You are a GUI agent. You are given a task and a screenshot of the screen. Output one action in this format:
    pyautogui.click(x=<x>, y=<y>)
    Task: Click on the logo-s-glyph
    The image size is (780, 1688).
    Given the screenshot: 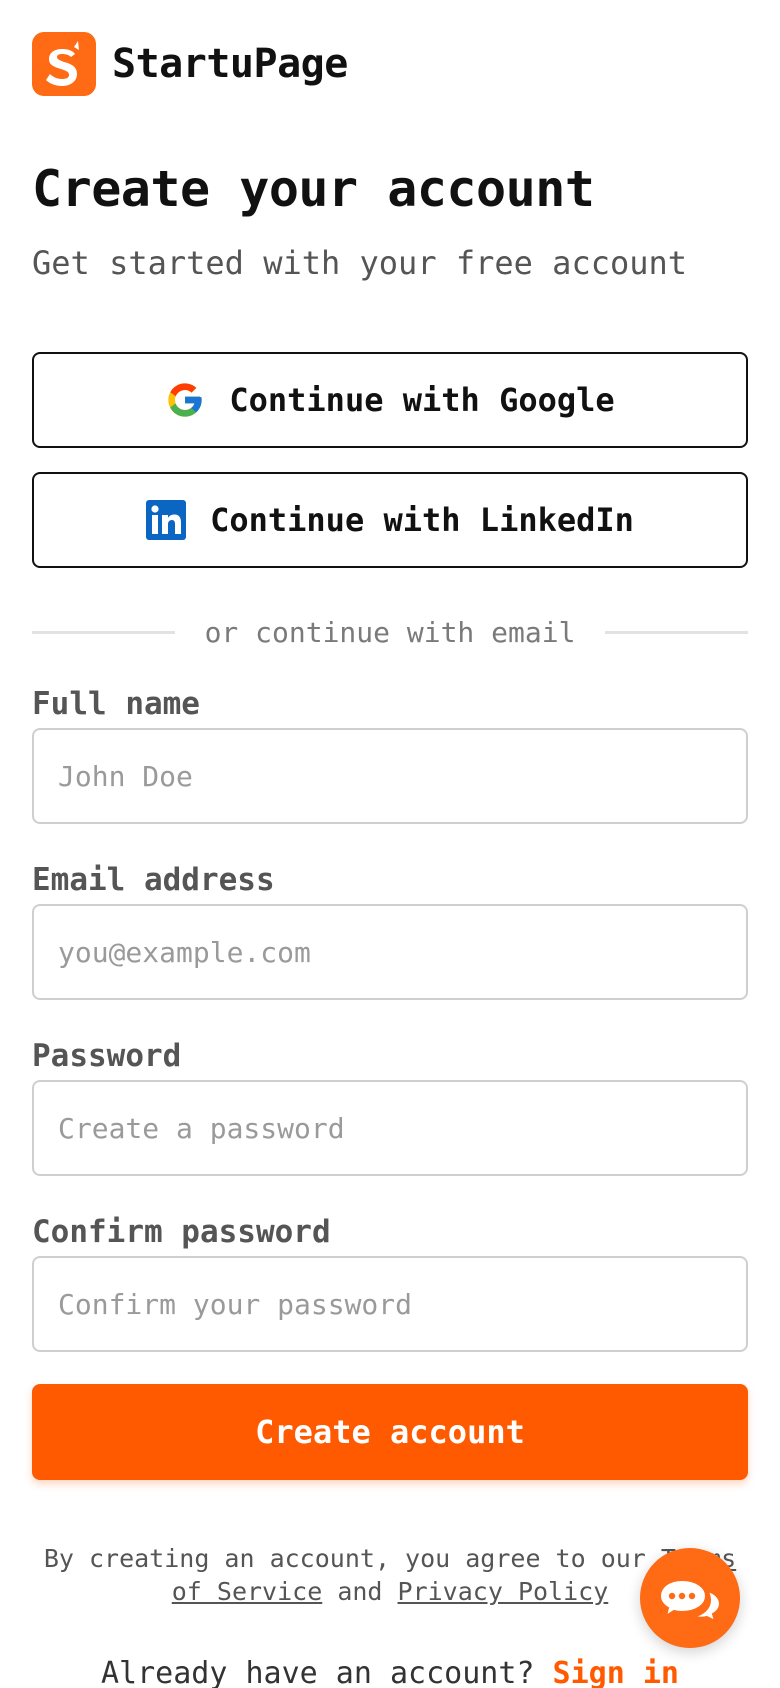 What is the action you would take?
    pyautogui.click(x=62, y=63)
    